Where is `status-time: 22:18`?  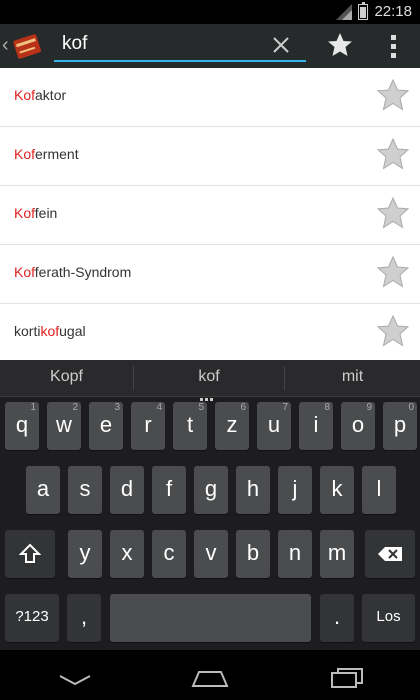
status-time: 22:18 is located at coordinates (393, 11).